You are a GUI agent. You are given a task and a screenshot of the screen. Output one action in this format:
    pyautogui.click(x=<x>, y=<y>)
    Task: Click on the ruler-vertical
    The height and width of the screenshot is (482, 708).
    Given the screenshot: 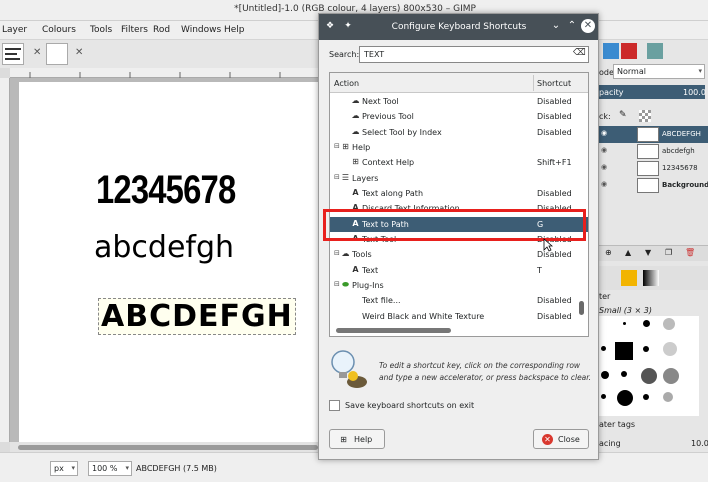 What is the action you would take?
    pyautogui.click(x=5, y=260)
    